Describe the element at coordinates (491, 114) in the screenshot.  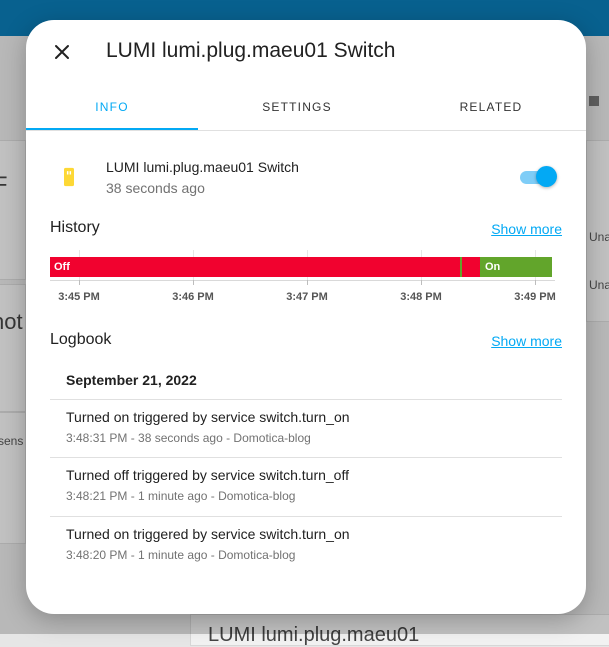
I see `tab-related: RELATED` at that location.